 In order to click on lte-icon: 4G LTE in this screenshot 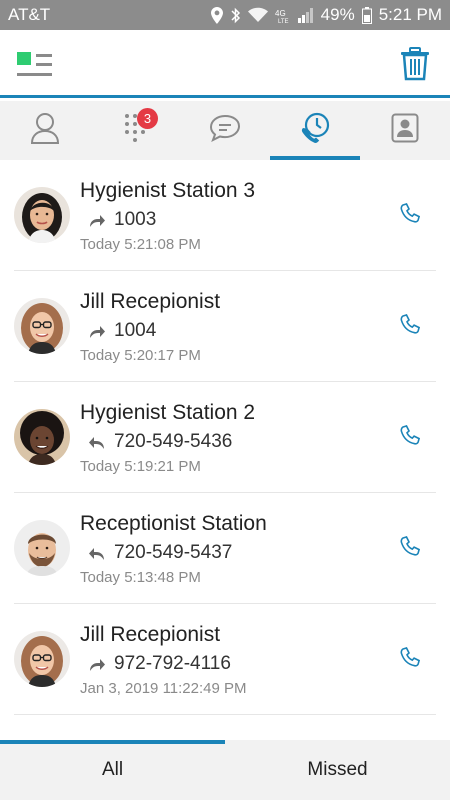, I will do `click(283, 15)`.